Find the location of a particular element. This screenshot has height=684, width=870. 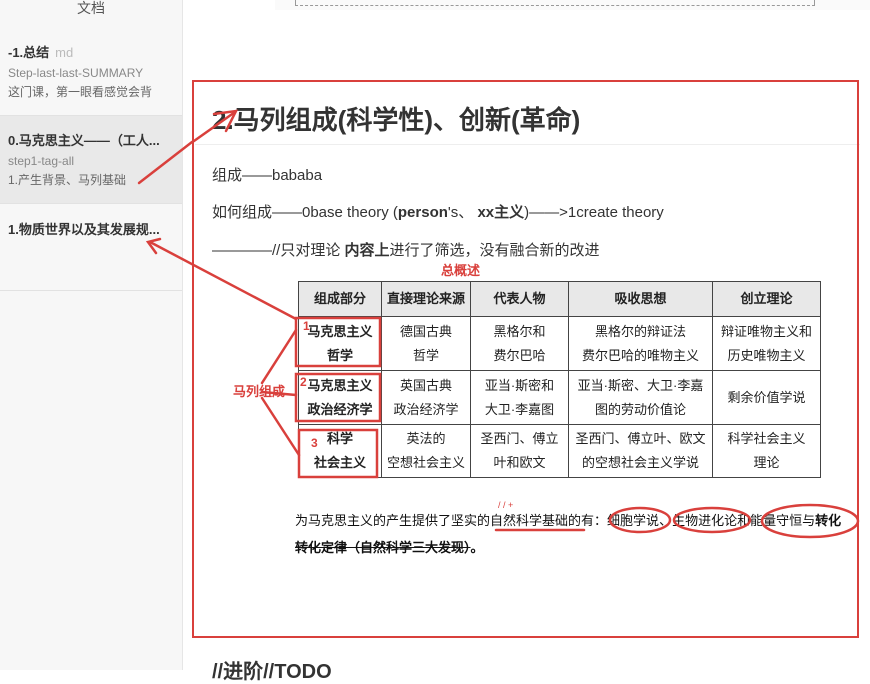

table-cell: 黑格尔的辩证法 费尔巴哈的唯物主义 is located at coordinates (640, 343).